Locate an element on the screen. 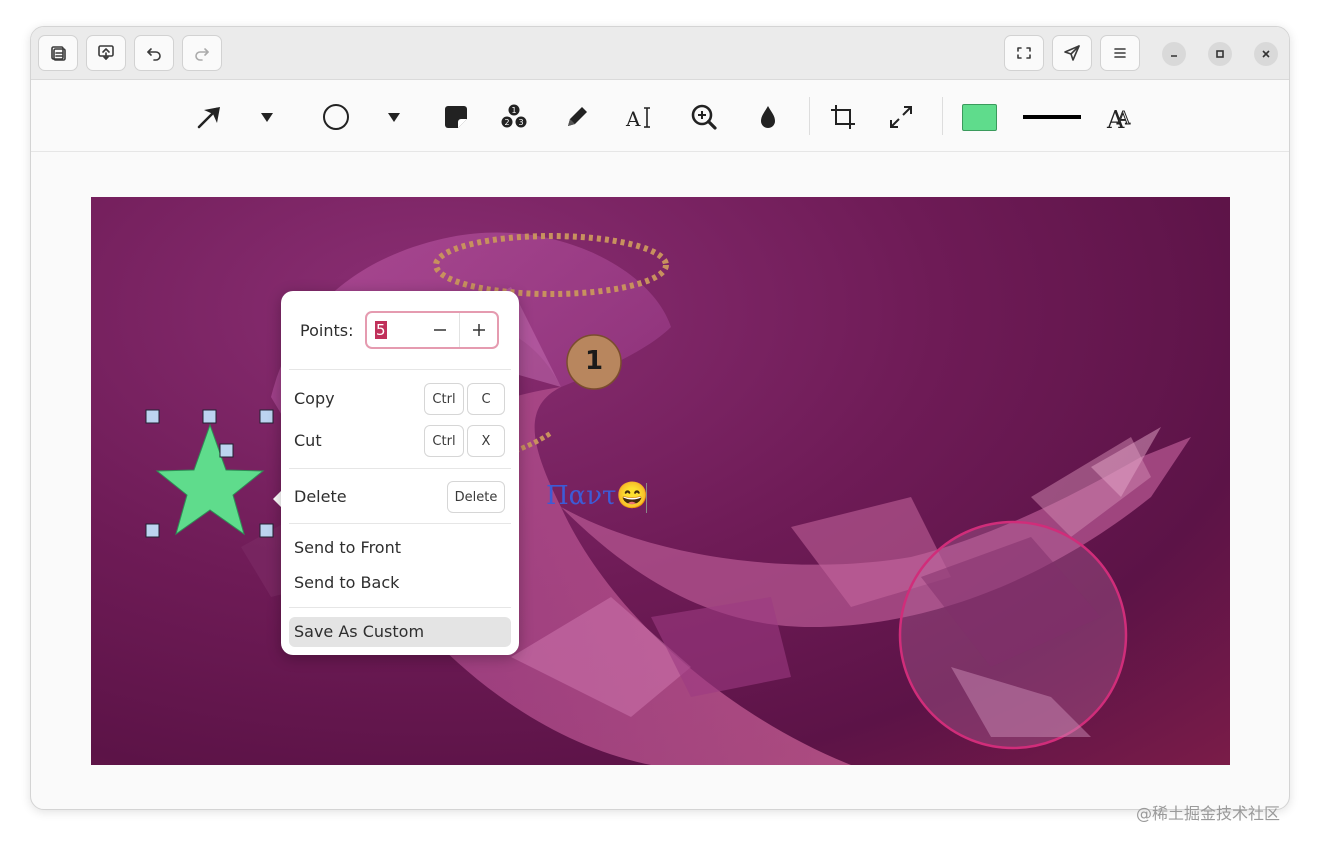  save-image-button is located at coordinates (106, 53).